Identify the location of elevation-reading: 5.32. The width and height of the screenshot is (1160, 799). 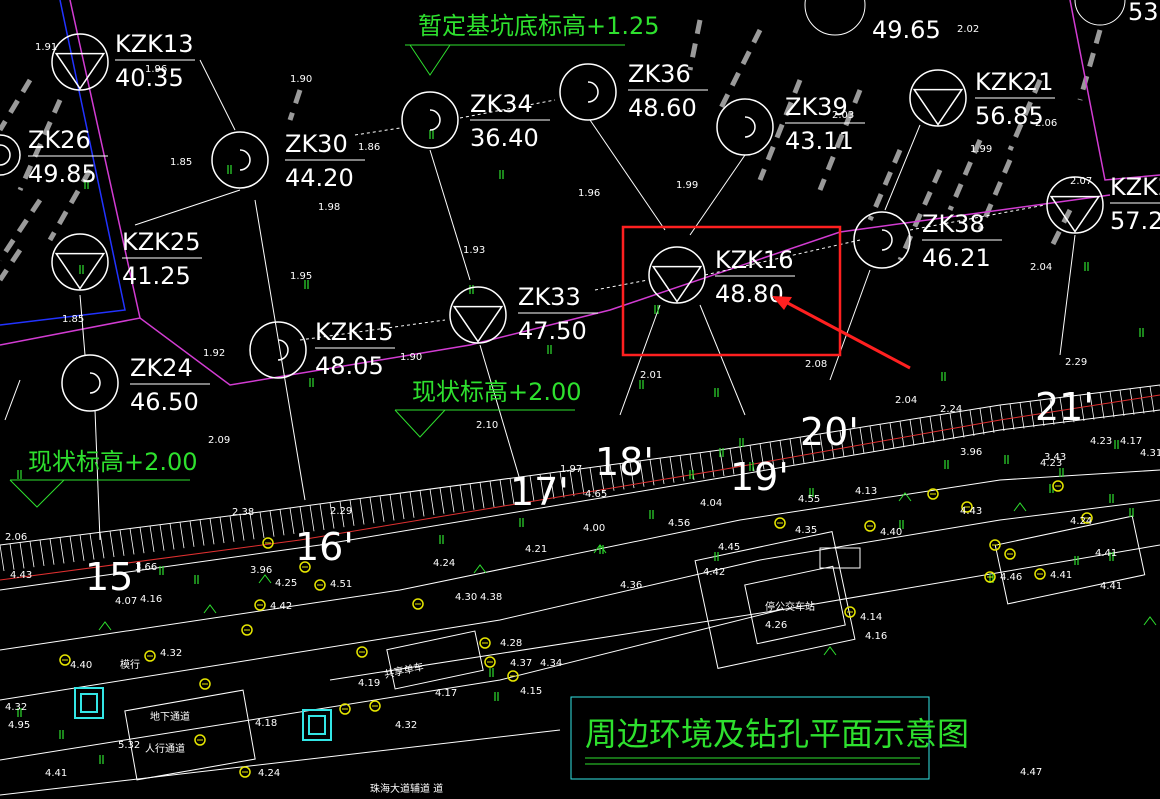
(129, 745).